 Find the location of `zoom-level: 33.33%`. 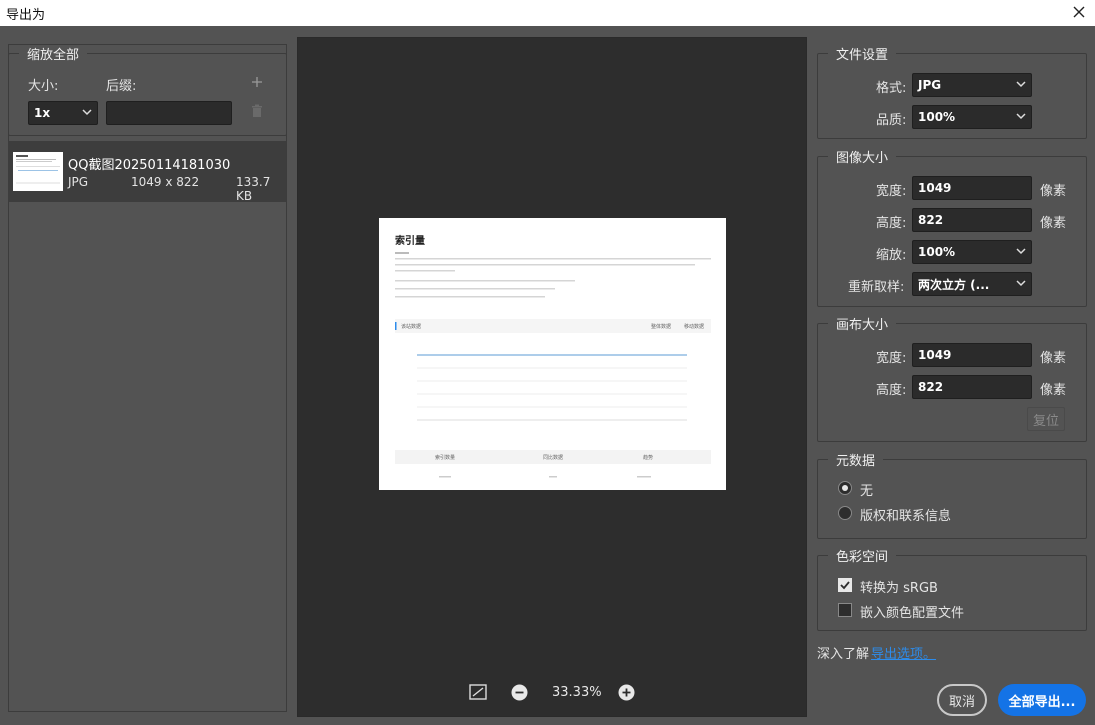

zoom-level: 33.33% is located at coordinates (577, 692).